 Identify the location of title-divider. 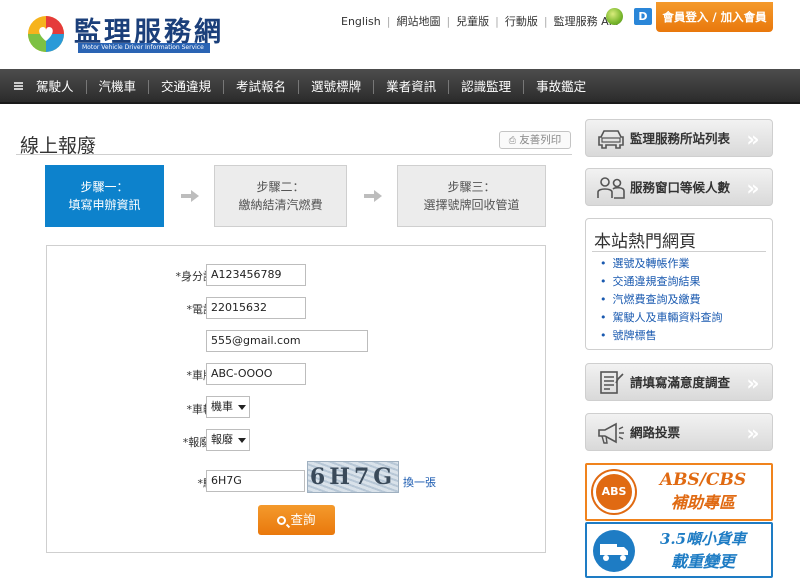
(294, 154).